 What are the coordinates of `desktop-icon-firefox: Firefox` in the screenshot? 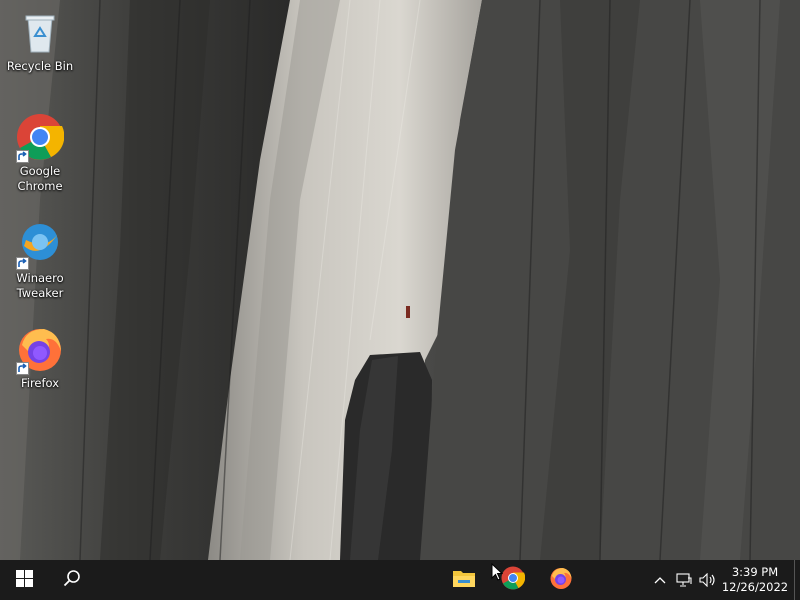 It's located at (40, 358).